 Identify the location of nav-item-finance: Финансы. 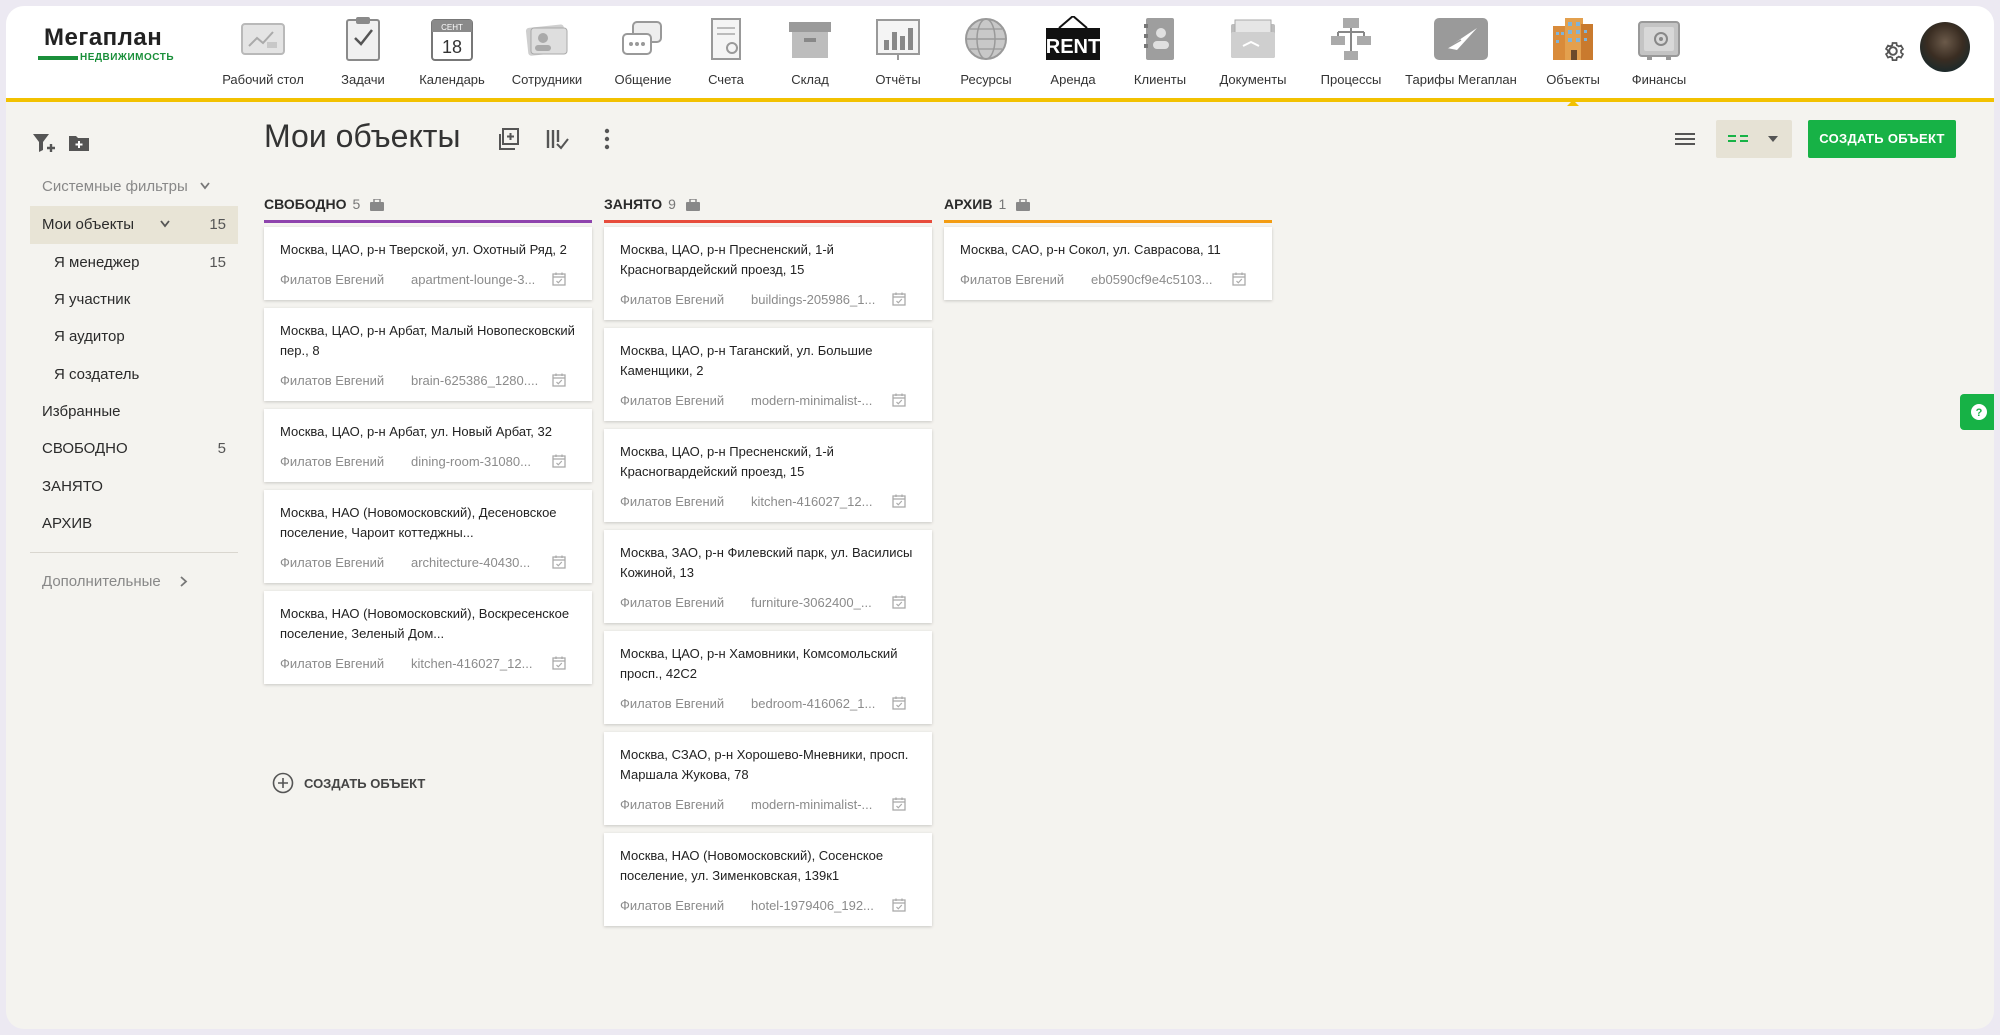
(1659, 54).